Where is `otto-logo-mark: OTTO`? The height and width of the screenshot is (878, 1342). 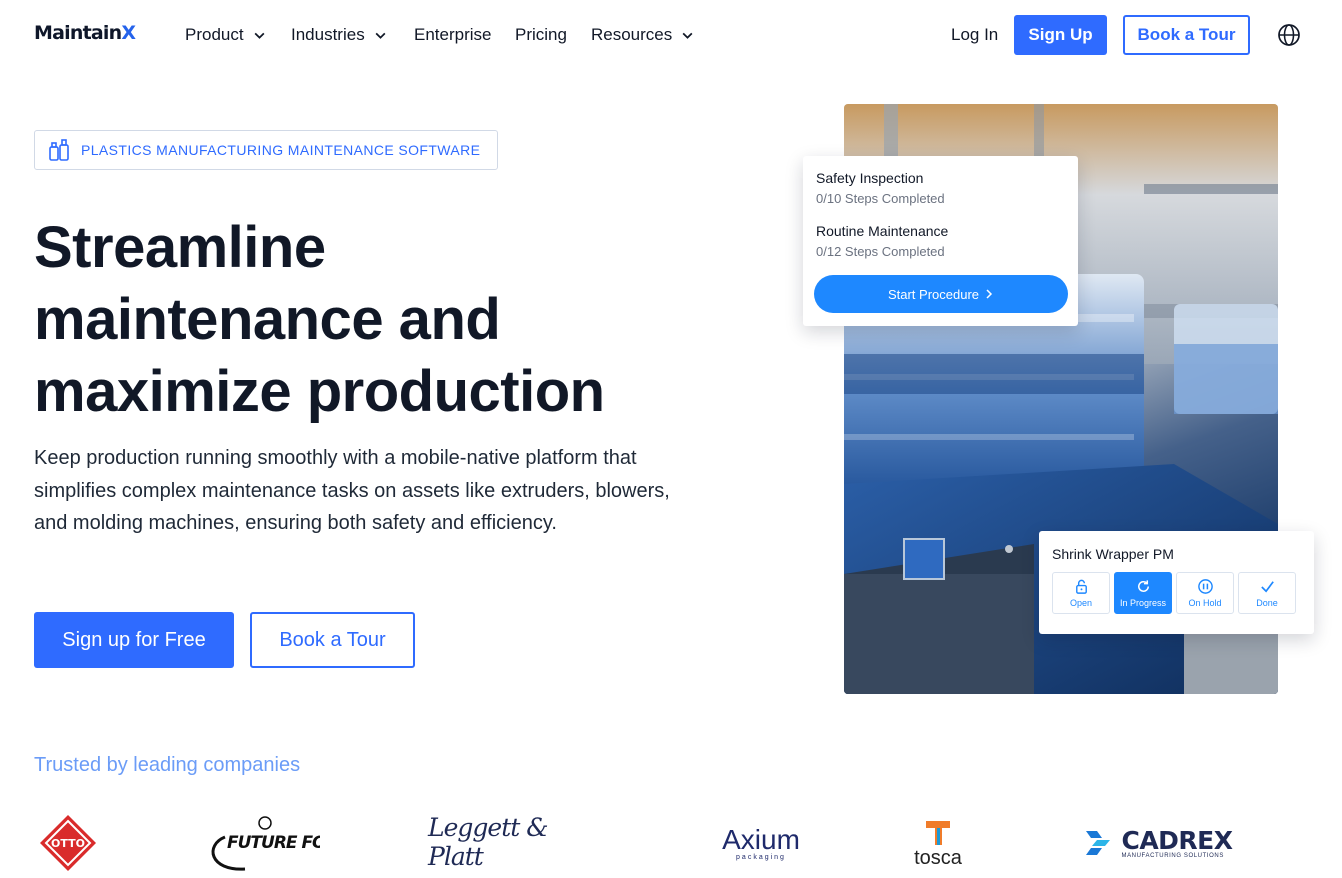 otto-logo-mark: OTTO is located at coordinates (68, 843).